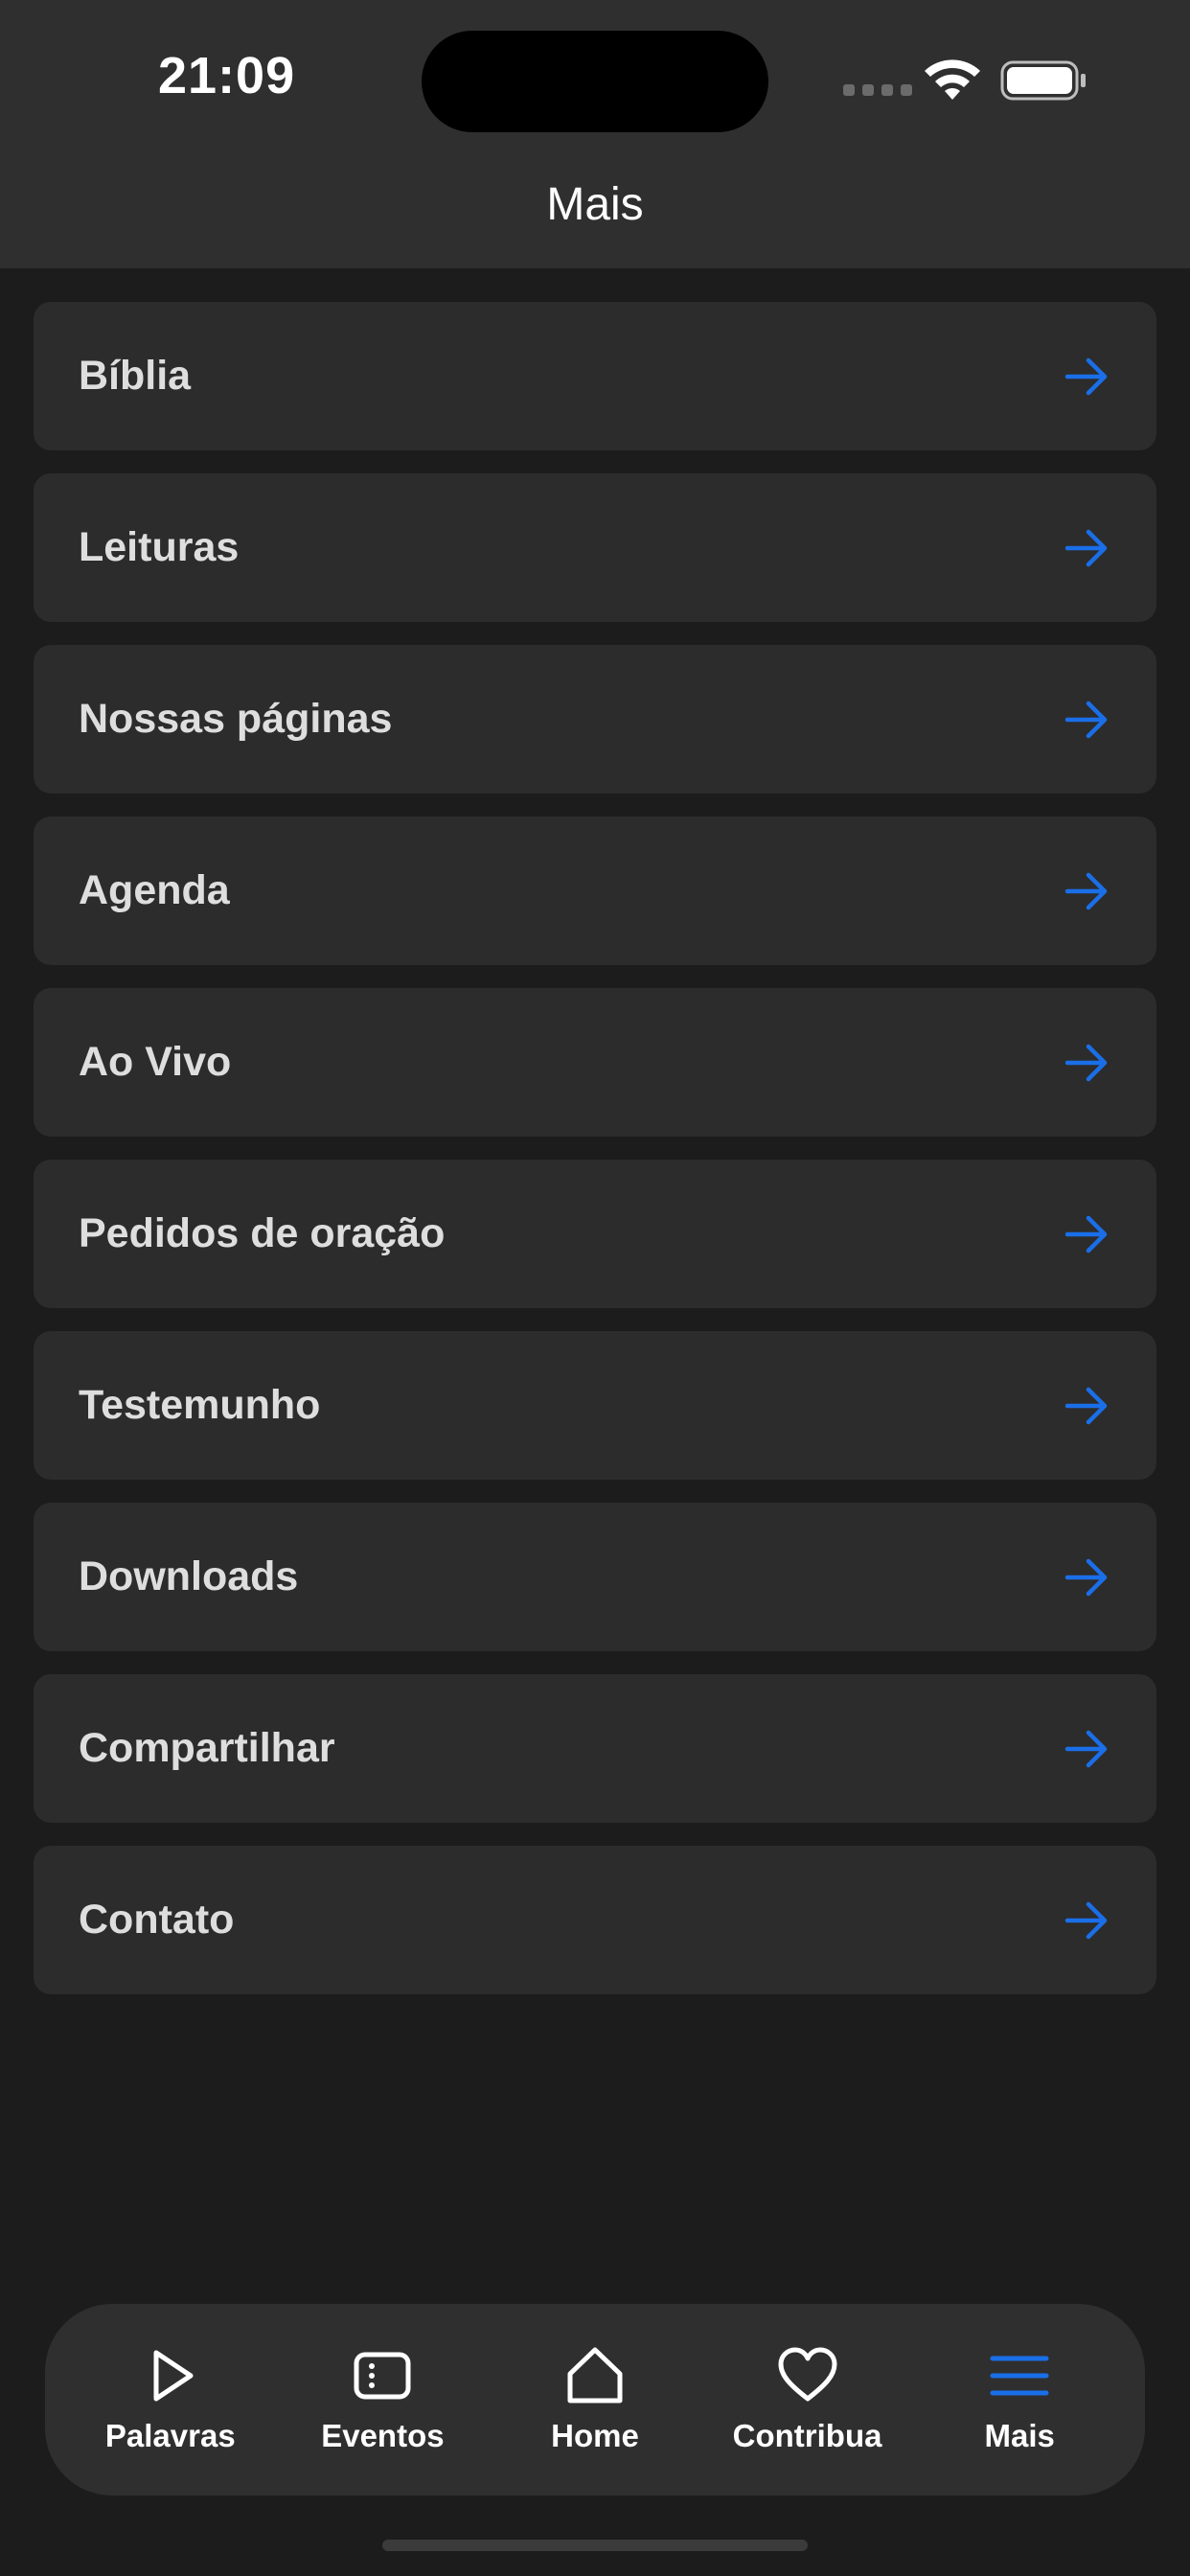 Image resolution: width=1190 pixels, height=2576 pixels. Describe the element at coordinates (595, 204) in the screenshot. I see `page-title: Mais` at that location.